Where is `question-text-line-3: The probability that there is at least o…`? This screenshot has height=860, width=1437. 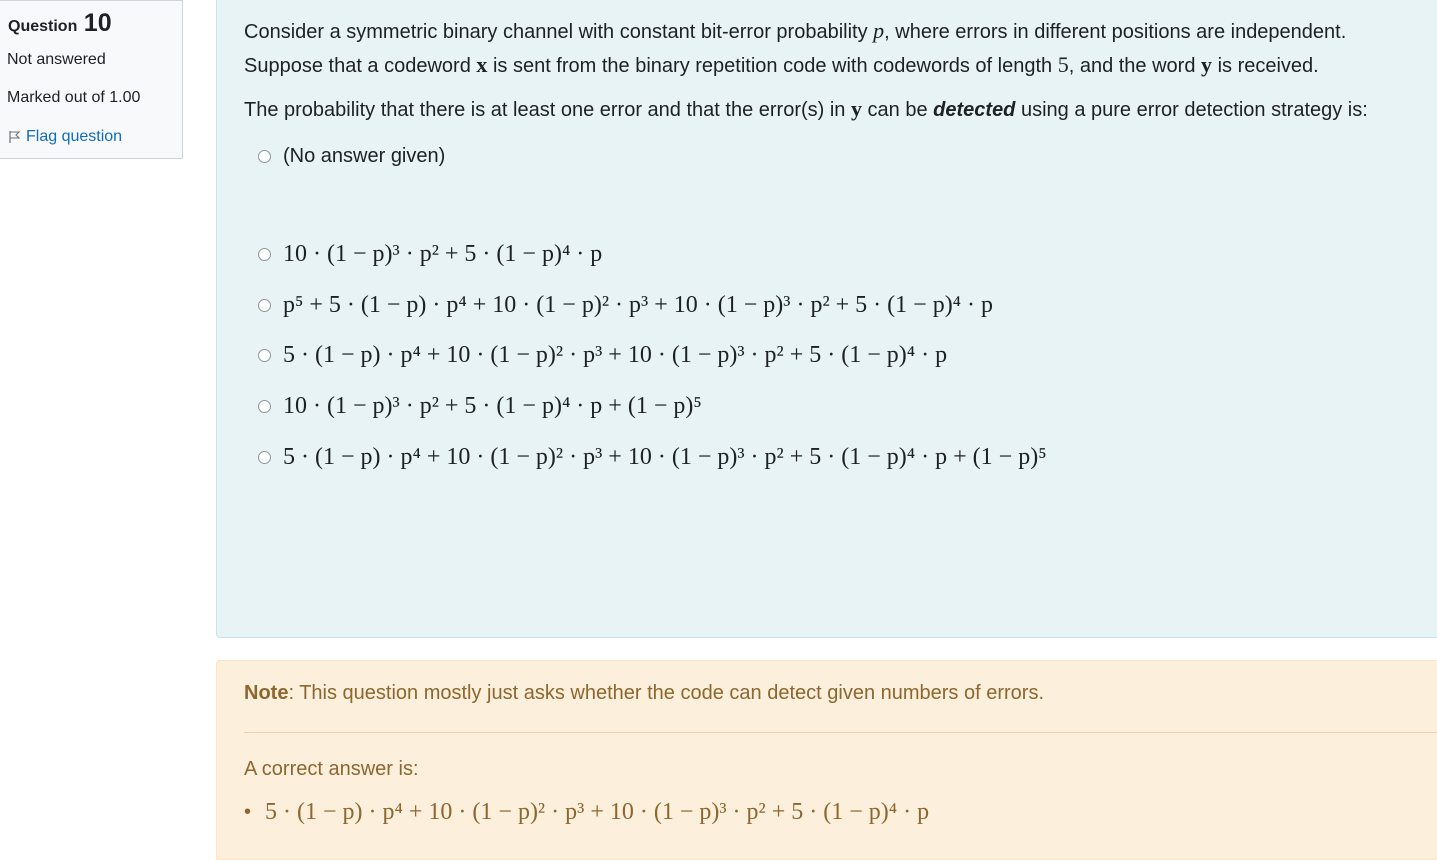 question-text-line-3: The probability that there is at least o… is located at coordinates (806, 109).